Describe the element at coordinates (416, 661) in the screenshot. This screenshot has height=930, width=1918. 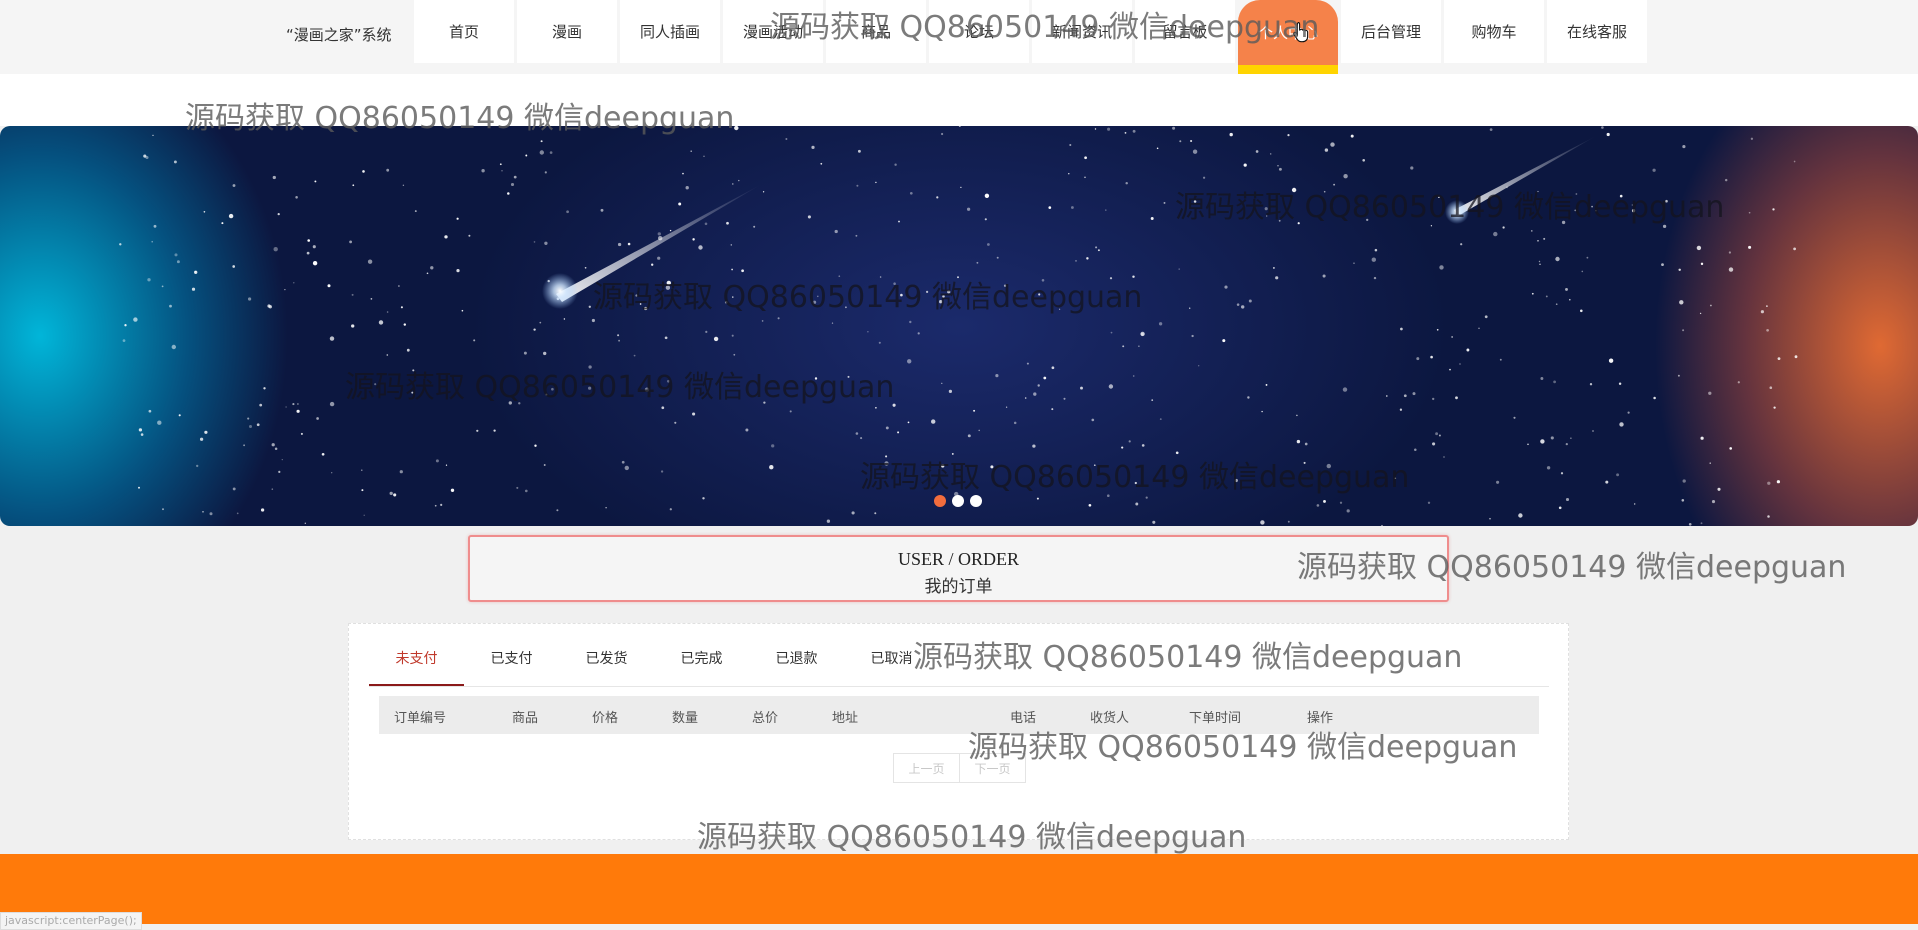
I see `tab-unpaid: 未支付` at that location.